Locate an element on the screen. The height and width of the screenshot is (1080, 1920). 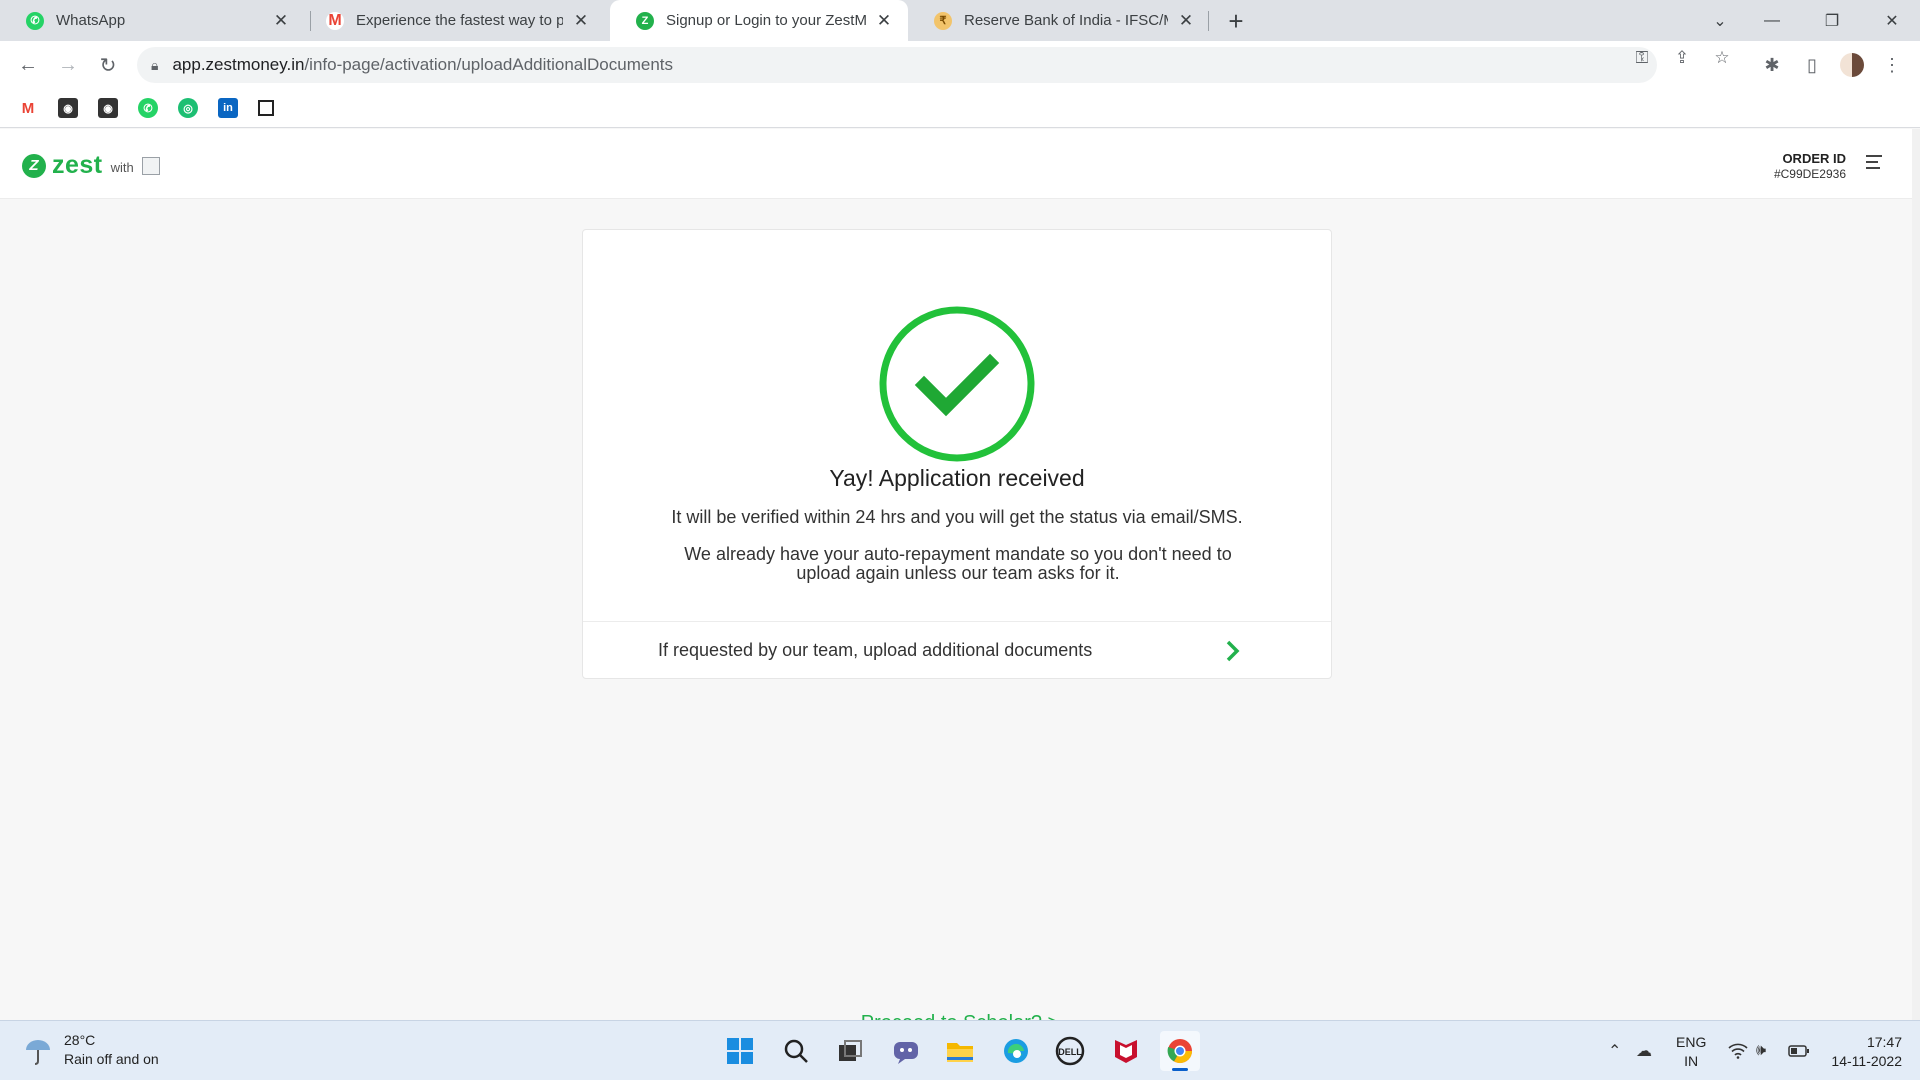
battery-icon is located at coordinates (1799, 1050).